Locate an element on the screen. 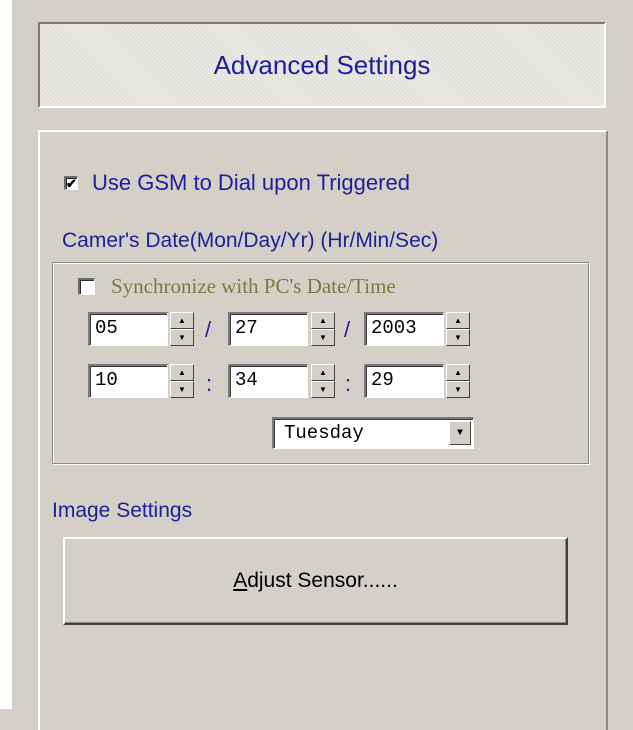 The width and height of the screenshot is (633, 730). sync-checkbox-label: Synchronize with PC's Date/Time is located at coordinates (253, 286).